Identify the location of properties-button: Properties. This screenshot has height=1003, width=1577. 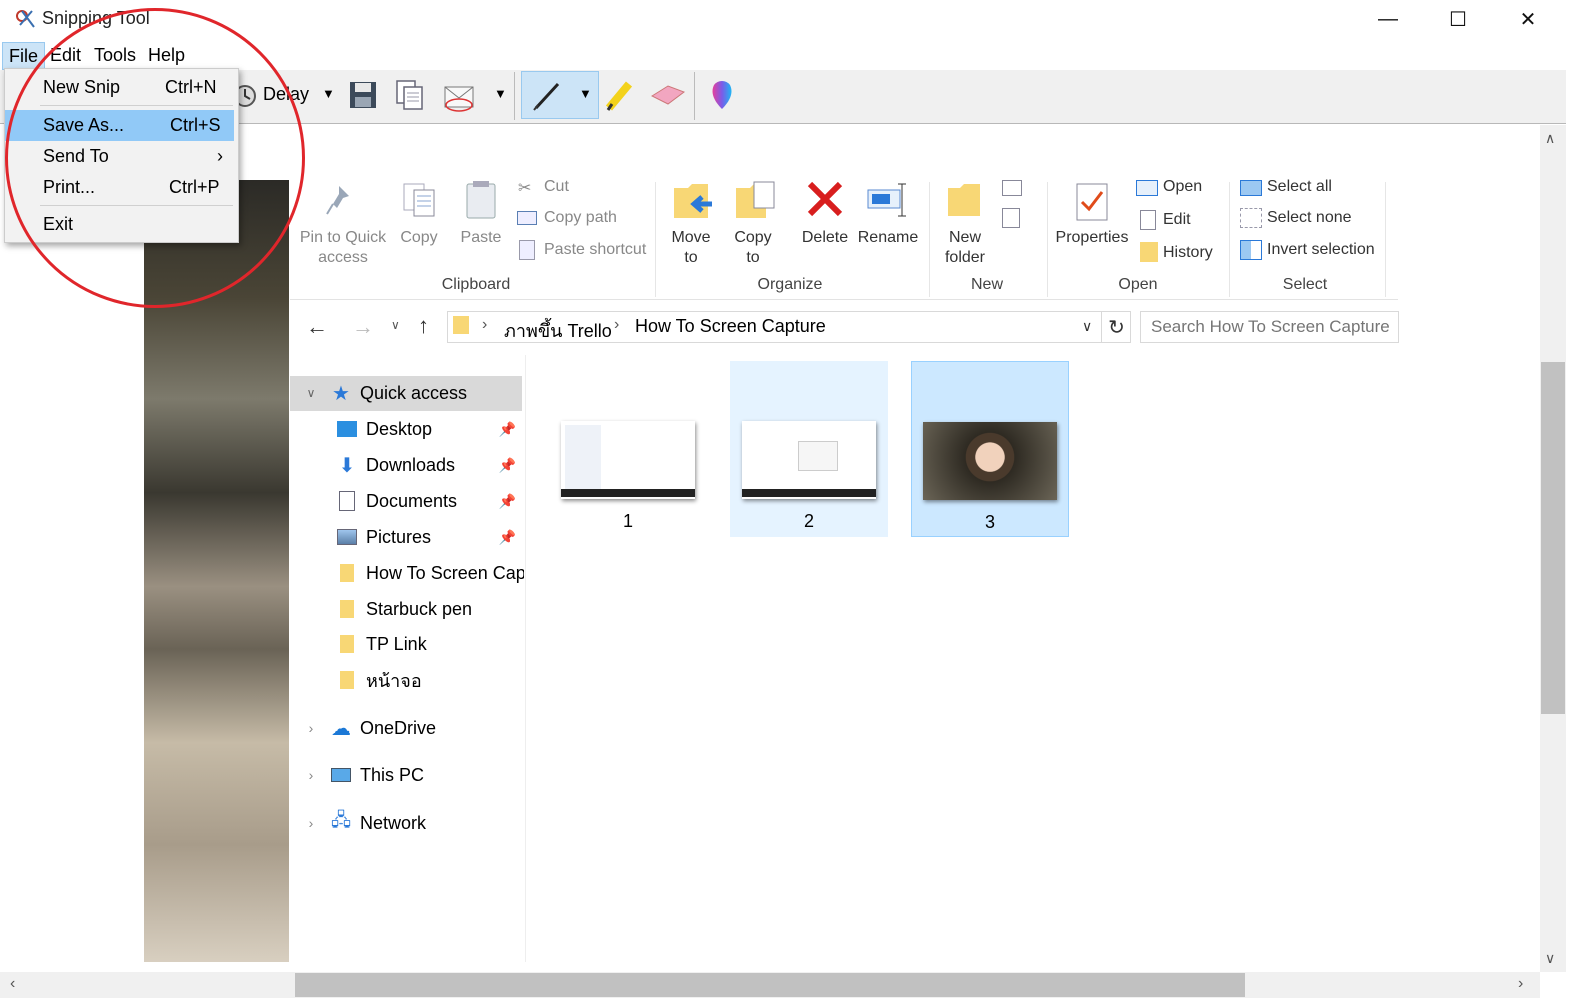
(1092, 238).